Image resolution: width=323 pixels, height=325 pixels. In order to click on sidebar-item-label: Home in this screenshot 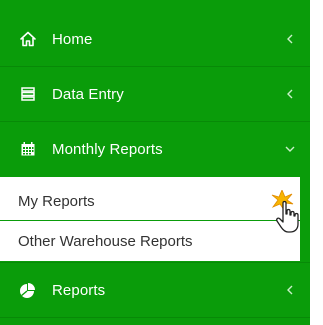, I will do `click(72, 39)`.